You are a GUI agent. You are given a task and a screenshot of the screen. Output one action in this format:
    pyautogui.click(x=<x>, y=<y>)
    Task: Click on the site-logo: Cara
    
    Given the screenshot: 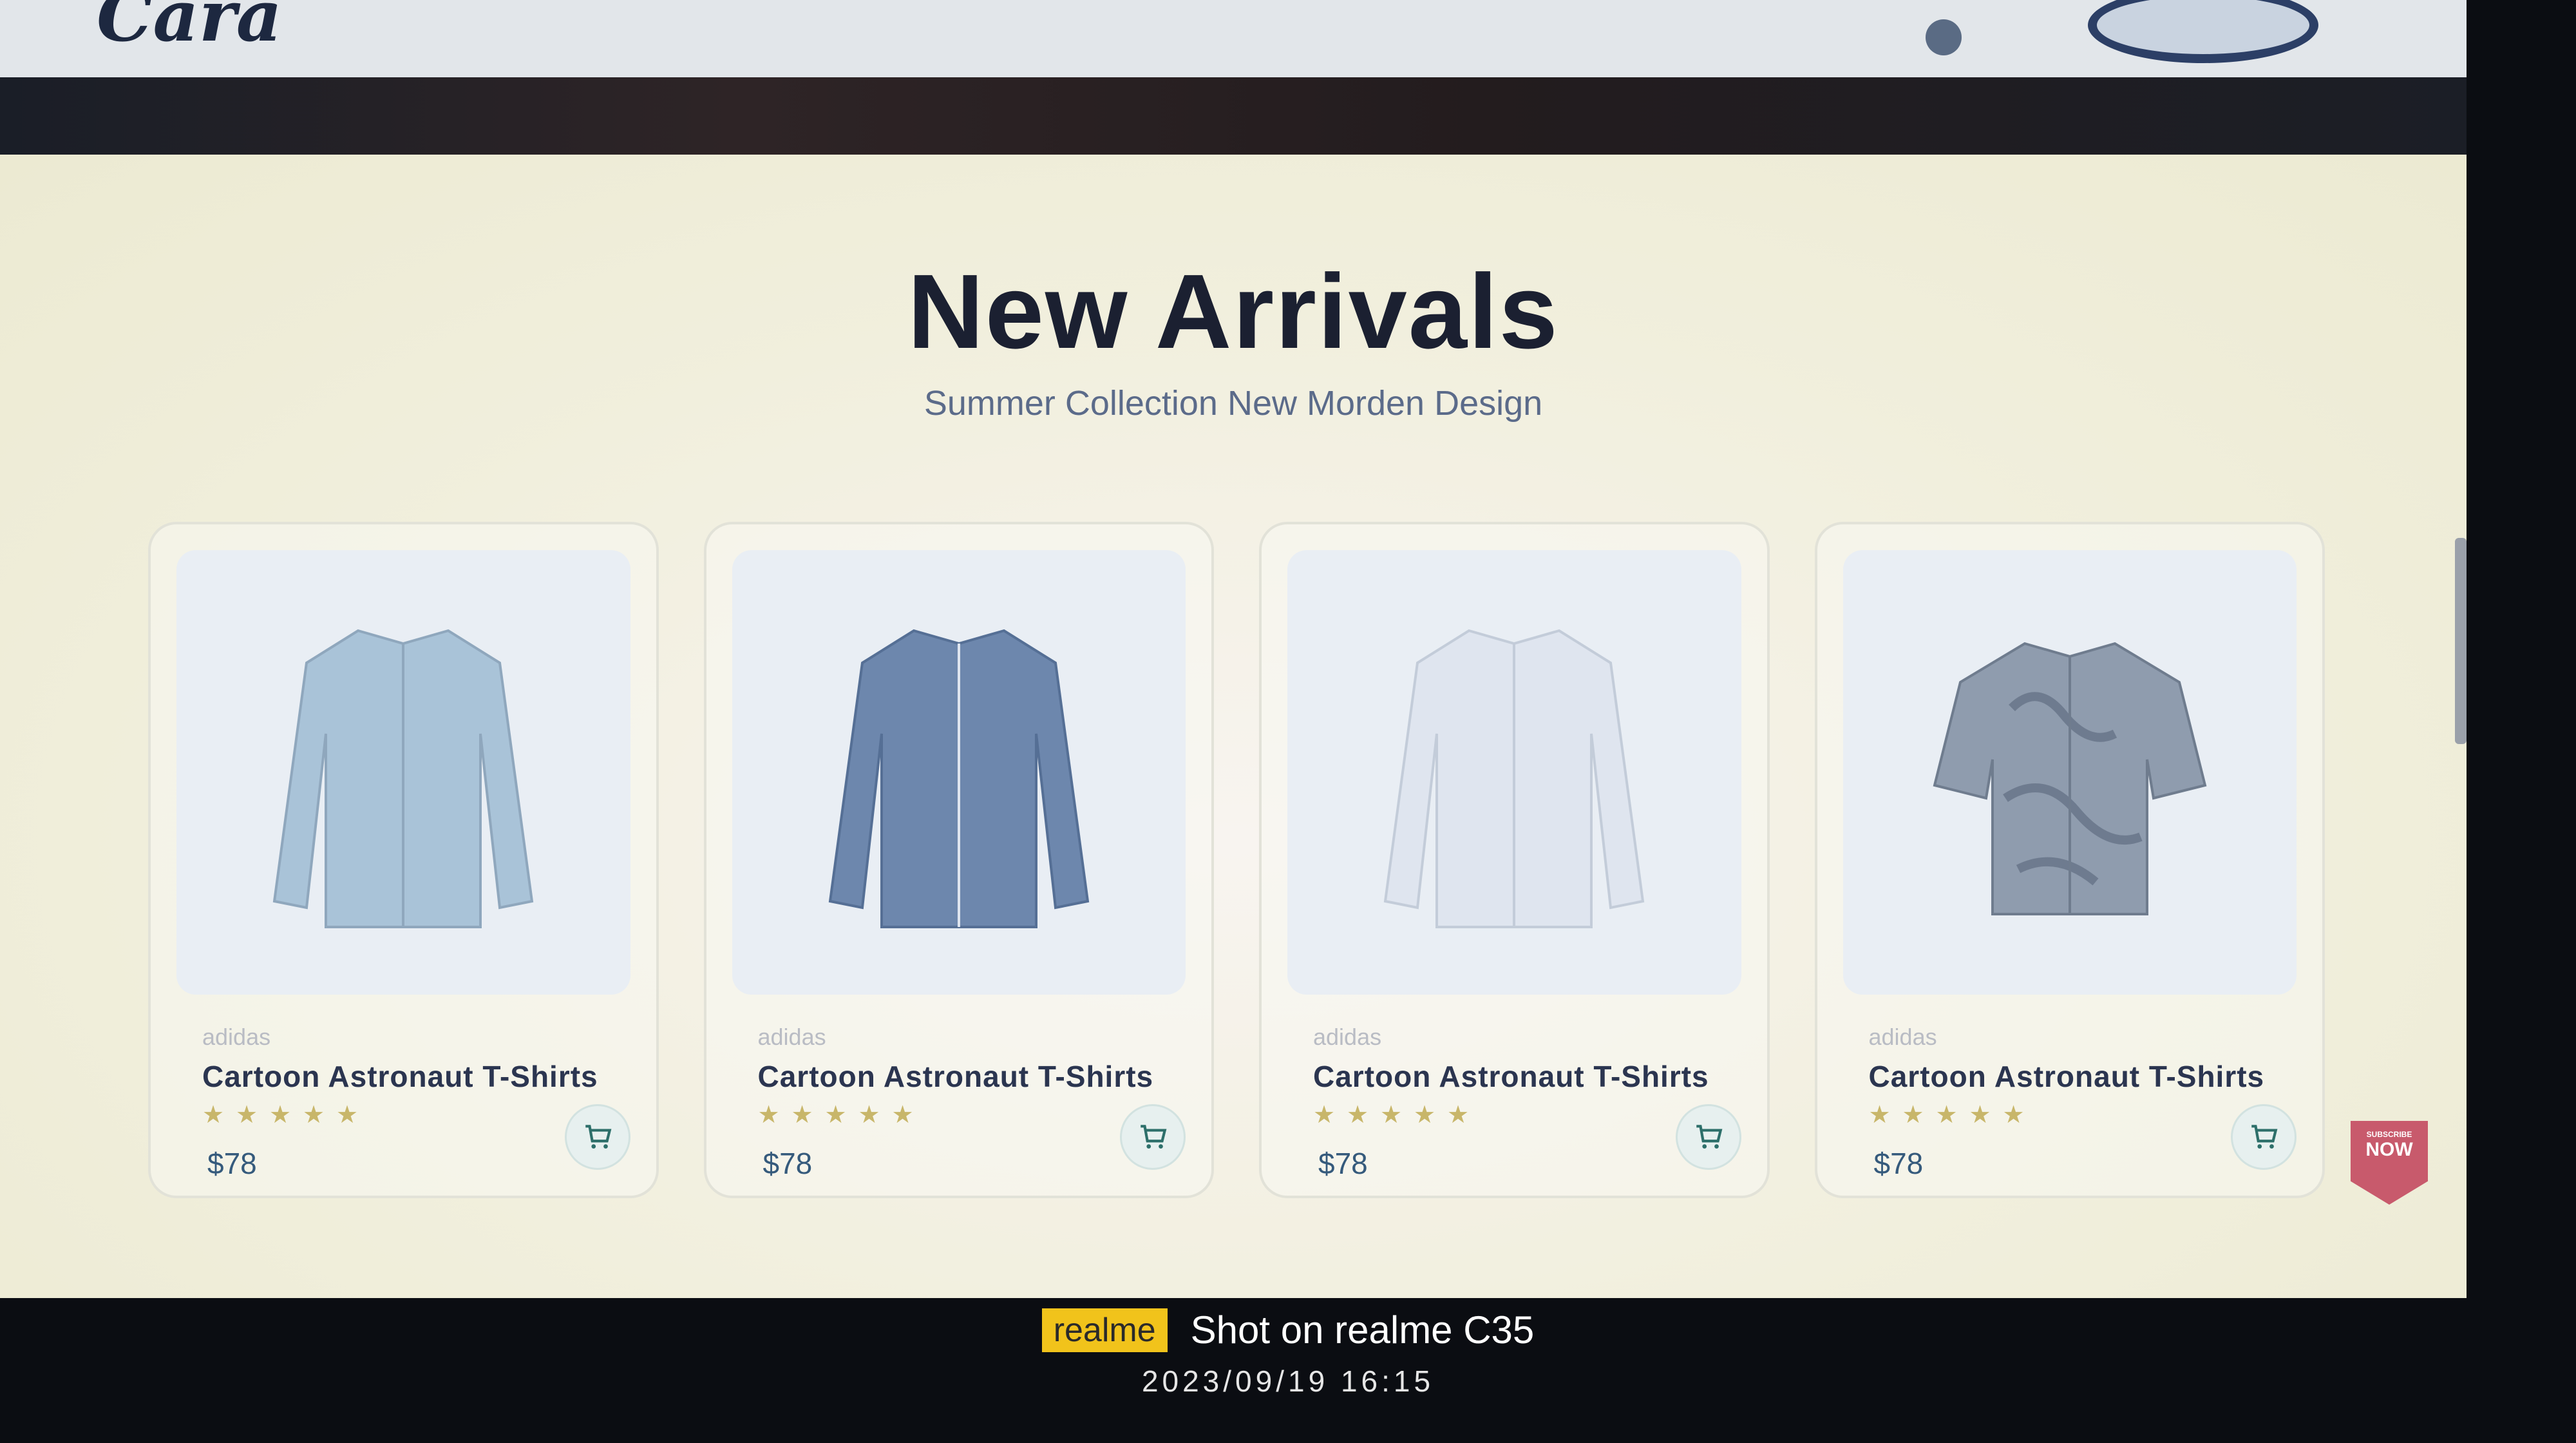 What is the action you would take?
    pyautogui.click(x=190, y=28)
    